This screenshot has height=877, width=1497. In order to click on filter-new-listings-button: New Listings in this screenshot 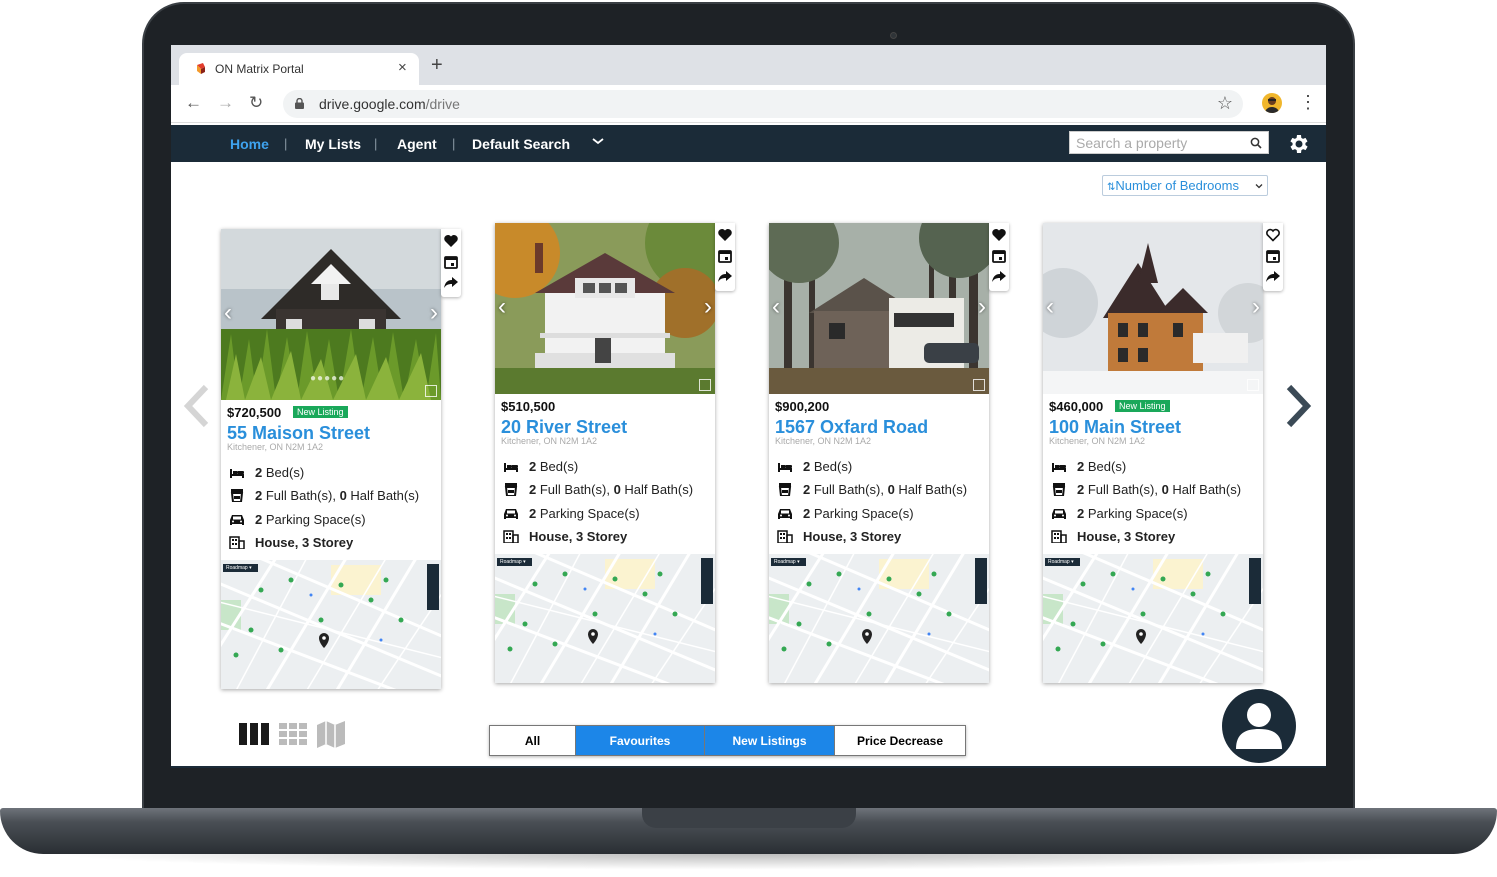, I will do `click(770, 740)`.